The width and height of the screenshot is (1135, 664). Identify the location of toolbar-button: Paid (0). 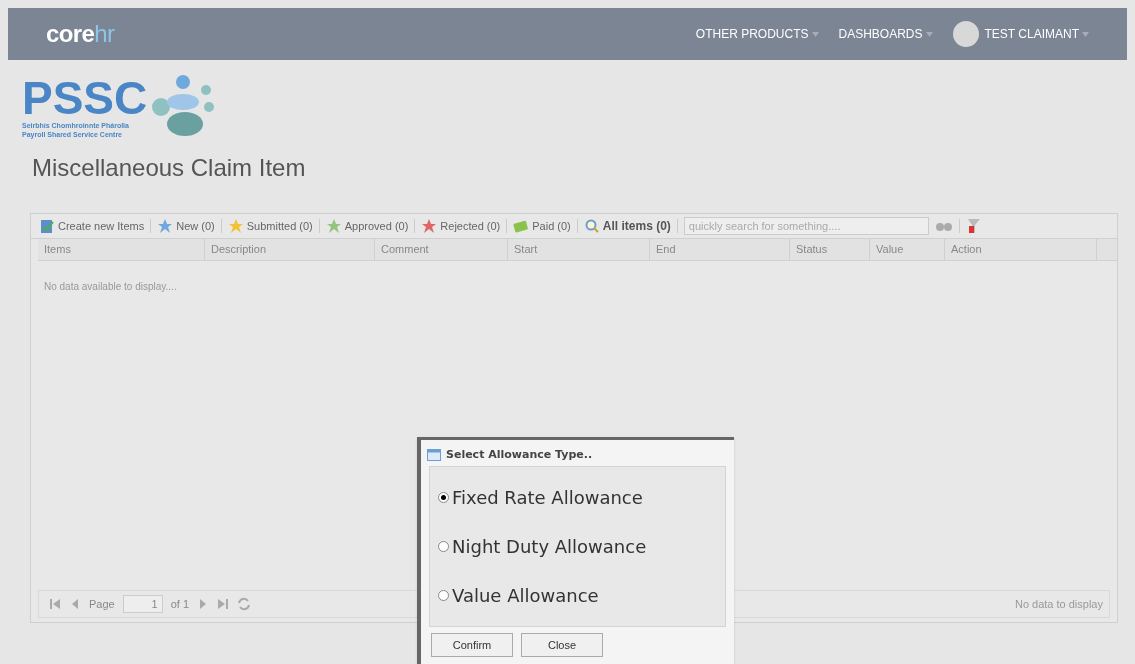
(542, 226).